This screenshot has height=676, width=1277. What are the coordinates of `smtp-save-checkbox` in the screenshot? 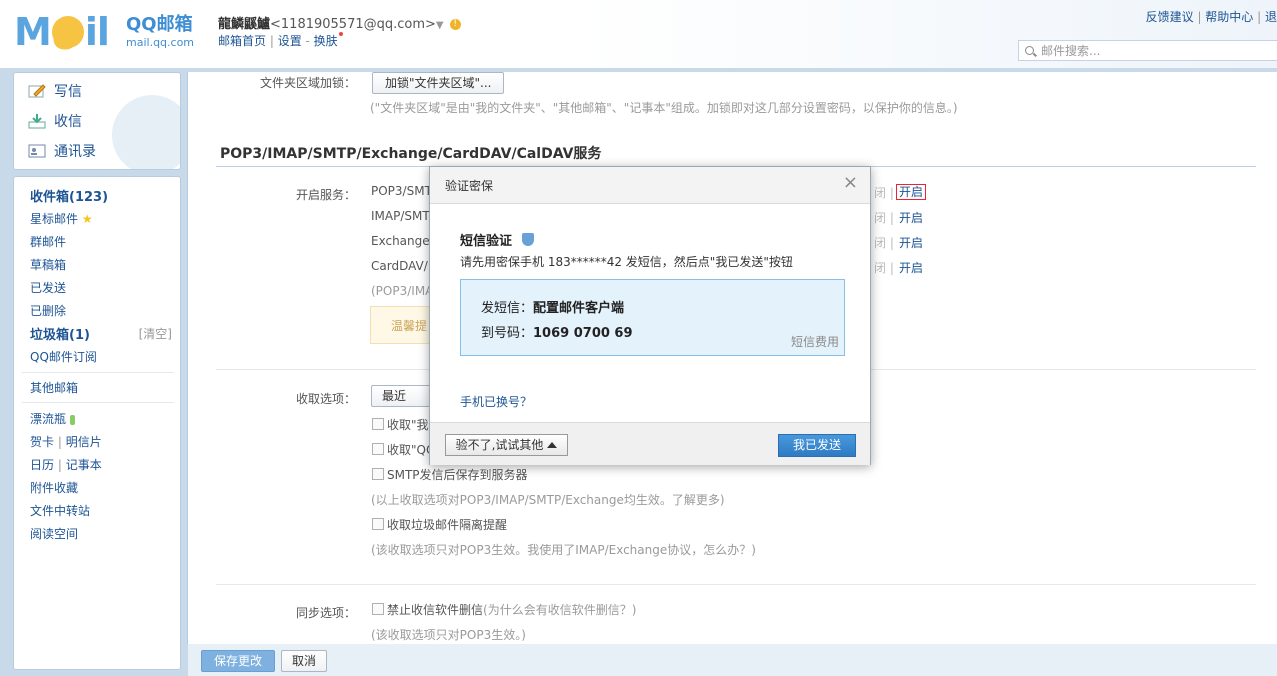 It's located at (378, 474).